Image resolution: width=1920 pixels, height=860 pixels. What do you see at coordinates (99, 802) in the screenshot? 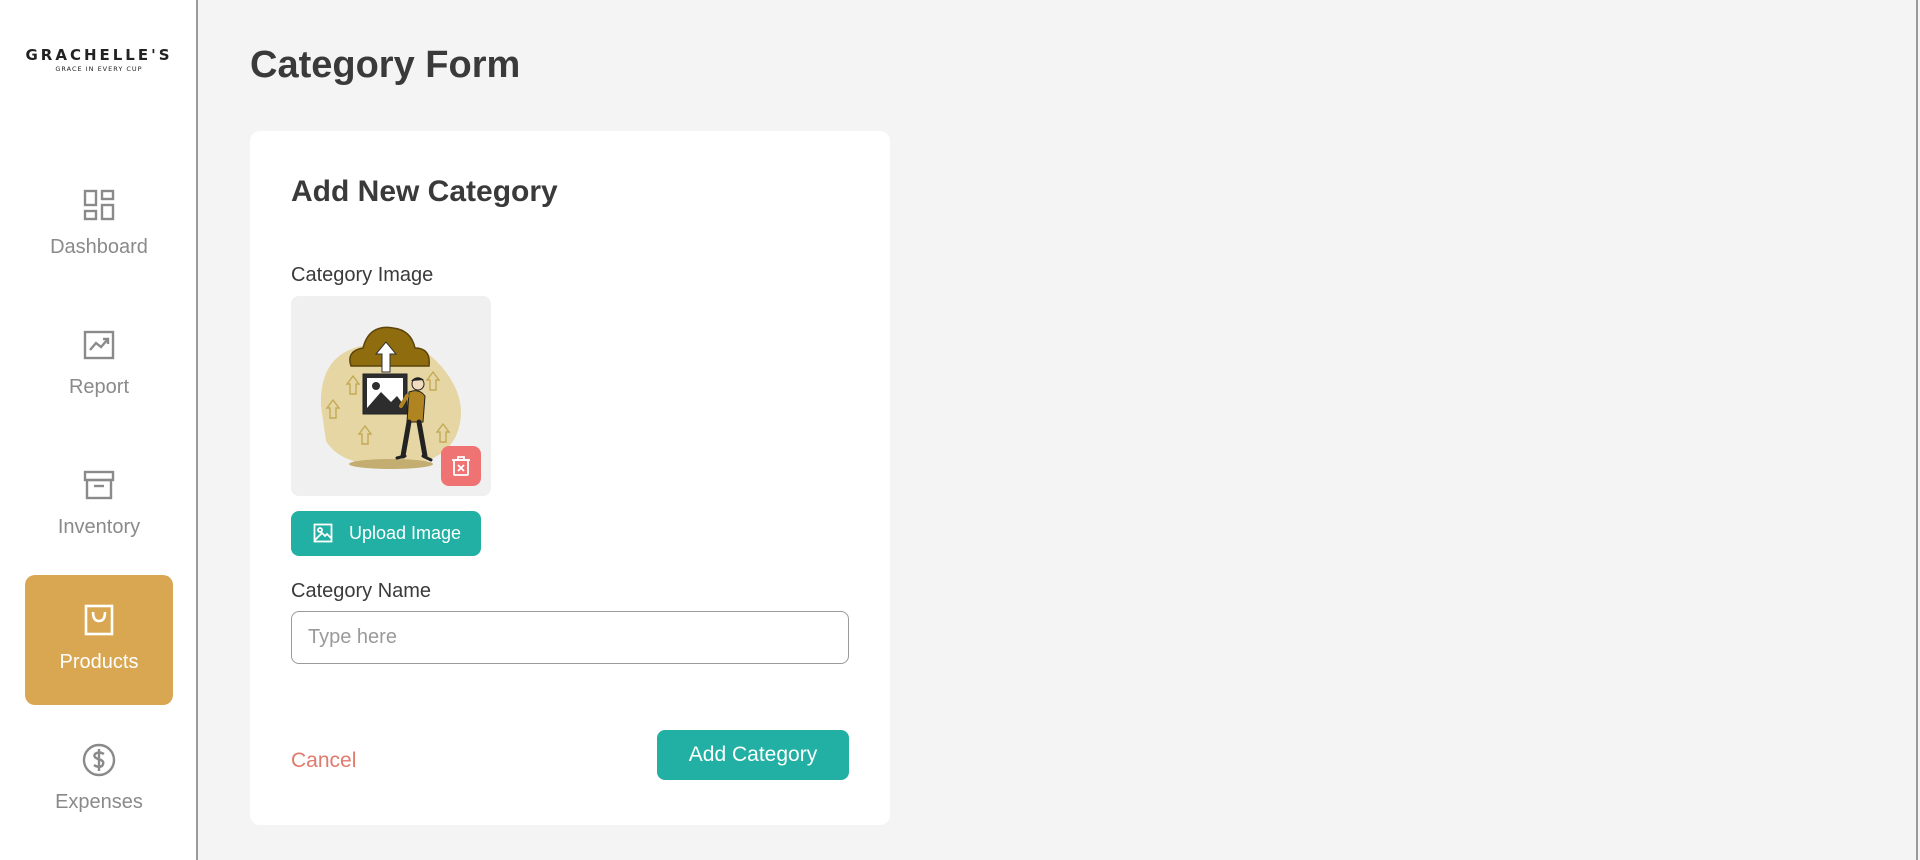
I see `sidebar-item-label: Expenses` at bounding box center [99, 802].